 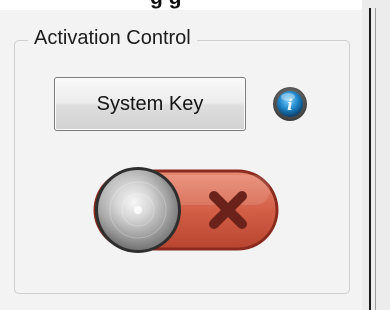 I want to click on system-key-button: System Key, so click(x=150, y=104).